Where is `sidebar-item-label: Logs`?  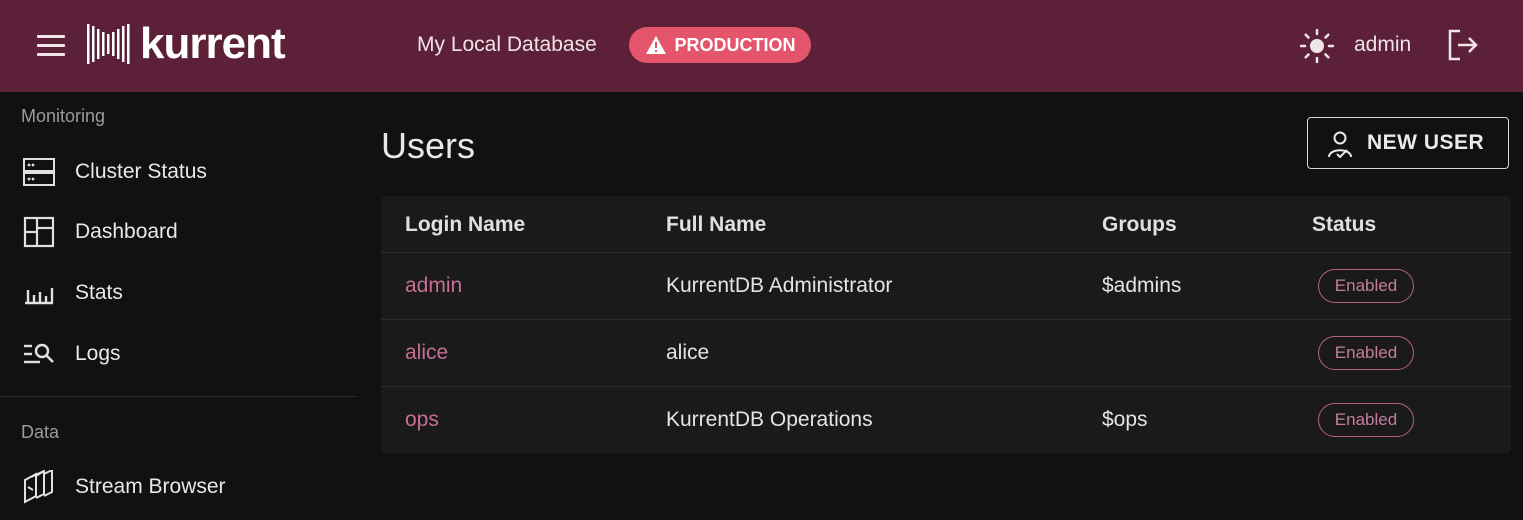
sidebar-item-label: Logs is located at coordinates (98, 353).